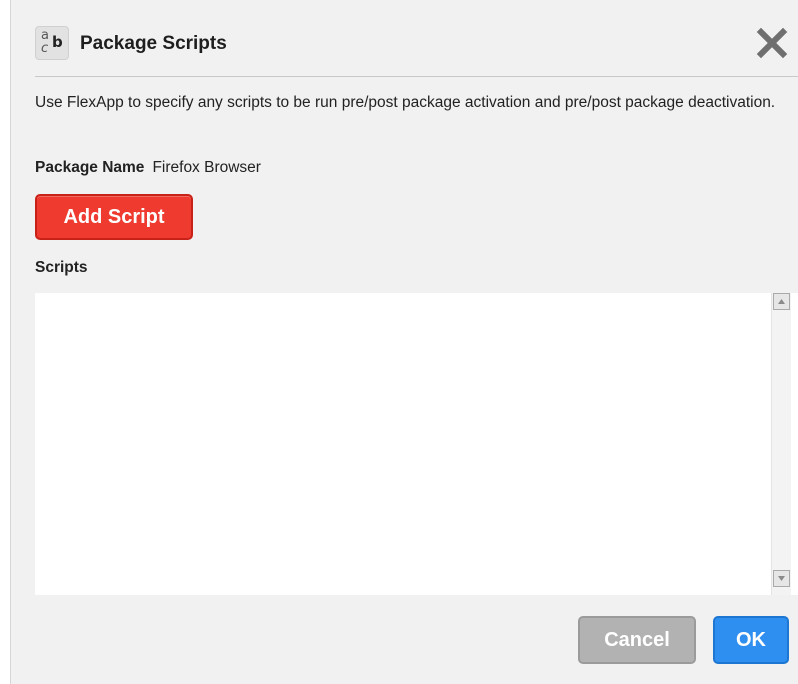  Describe the element at coordinates (751, 640) in the screenshot. I see `ok-button: OK` at that location.